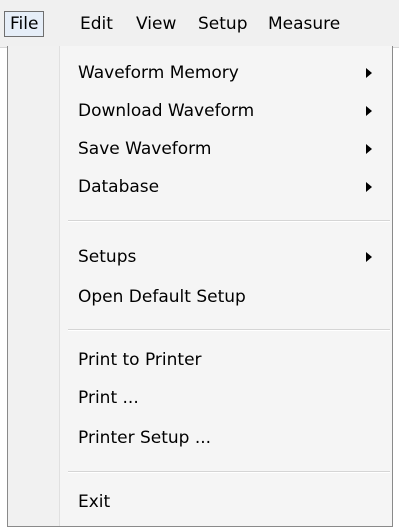  Describe the element at coordinates (156, 24) in the screenshot. I see `menu-view: View` at that location.